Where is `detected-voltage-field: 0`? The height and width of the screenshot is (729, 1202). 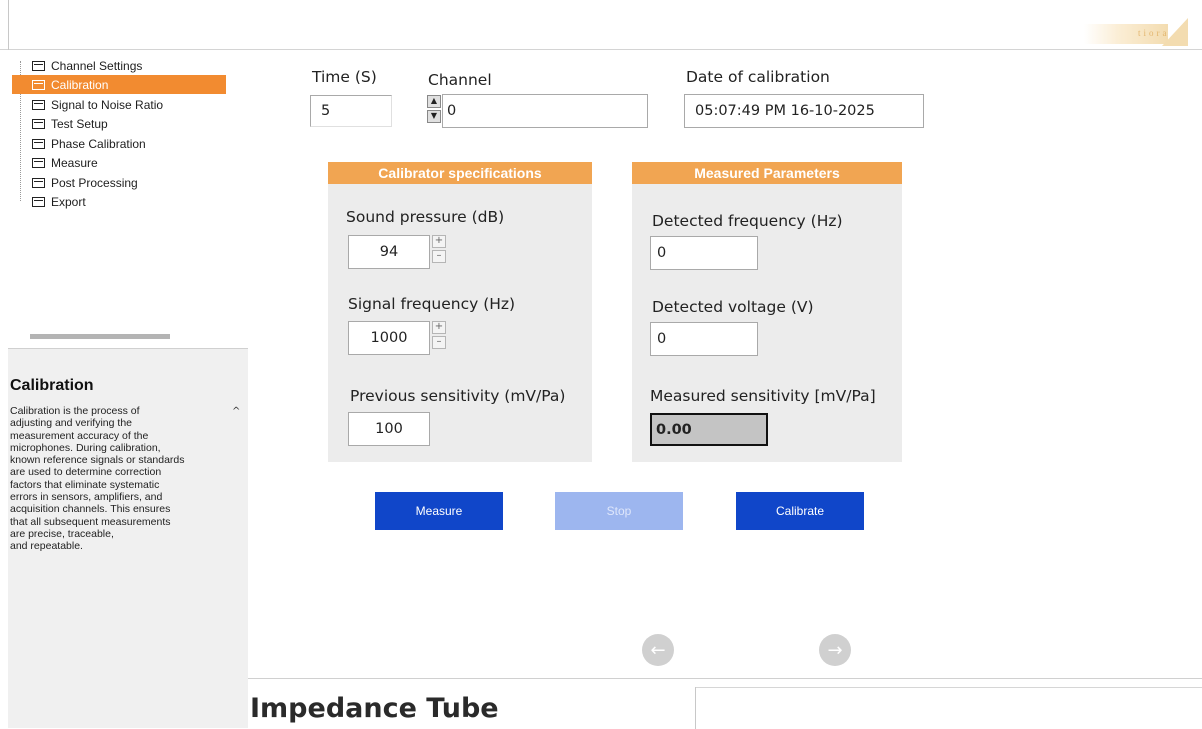
detected-voltage-field: 0 is located at coordinates (704, 339).